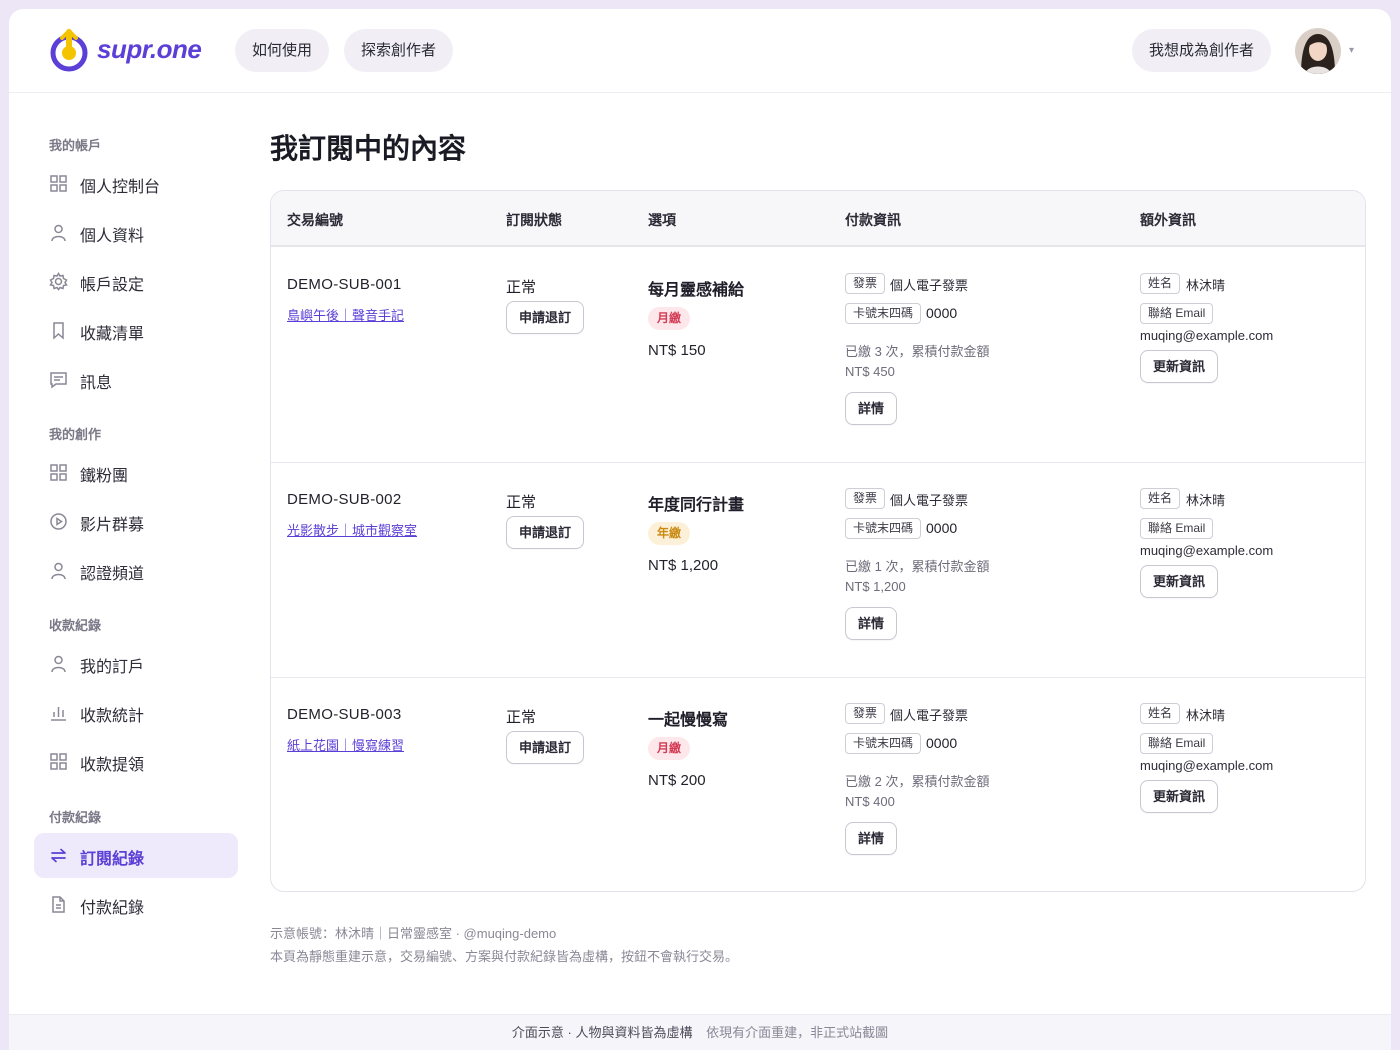 This screenshot has width=1400, height=1050. I want to click on brand-name: supr.one, so click(149, 49).